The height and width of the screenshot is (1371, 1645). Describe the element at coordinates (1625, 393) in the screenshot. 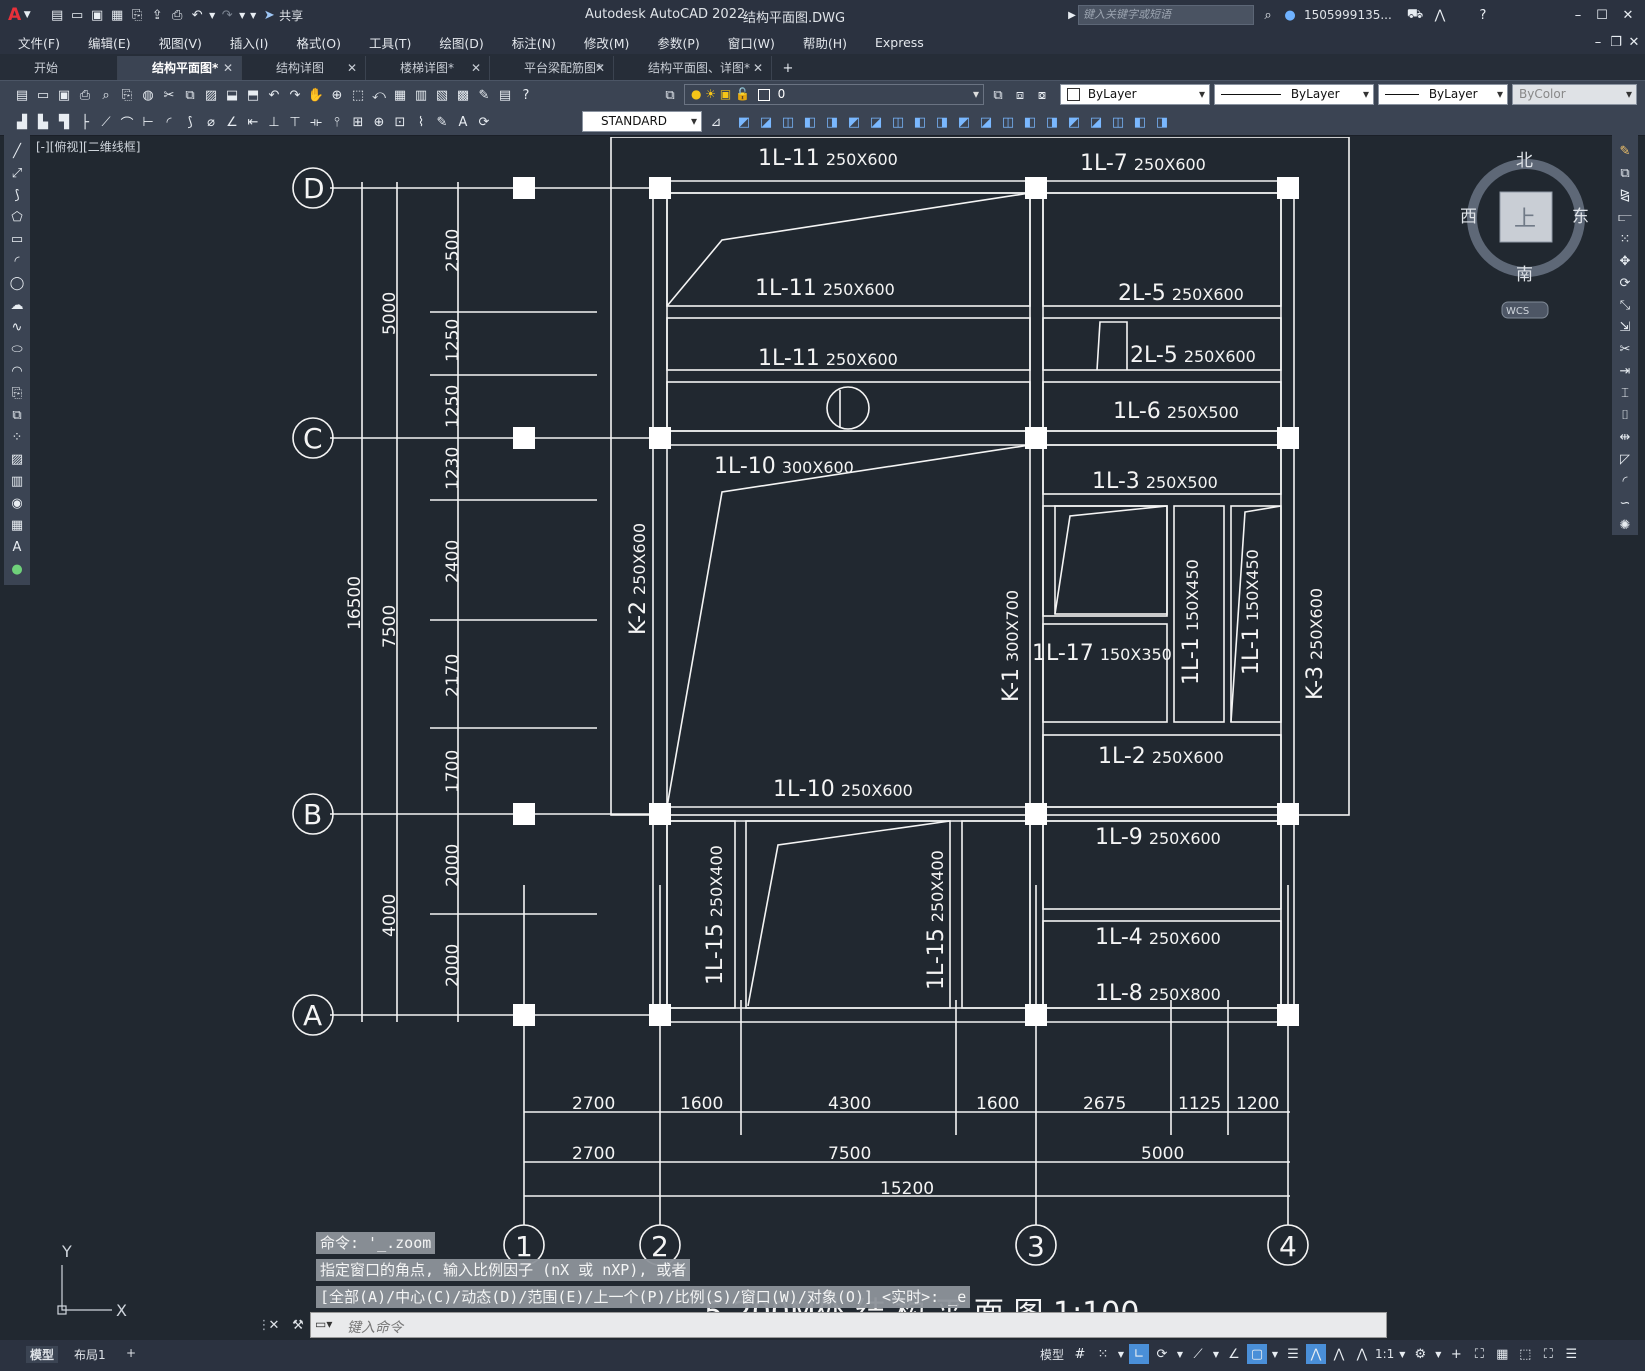

I see `break-point-icon: ⌶` at that location.